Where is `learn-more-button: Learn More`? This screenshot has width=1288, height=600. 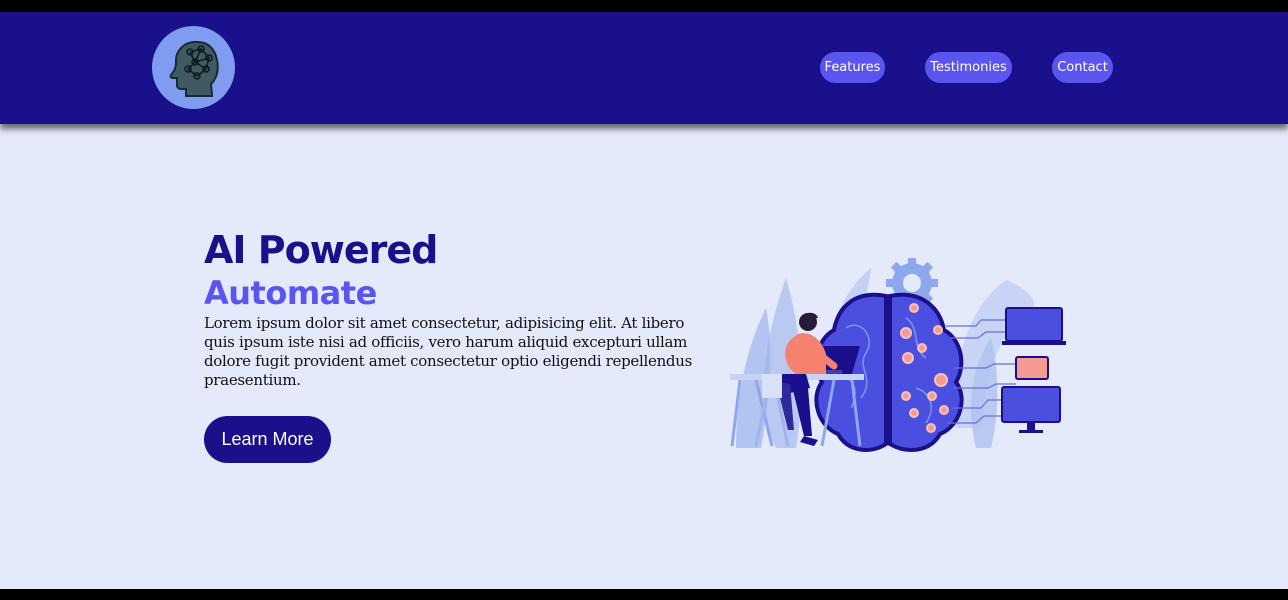 learn-more-button: Learn More is located at coordinates (267, 439).